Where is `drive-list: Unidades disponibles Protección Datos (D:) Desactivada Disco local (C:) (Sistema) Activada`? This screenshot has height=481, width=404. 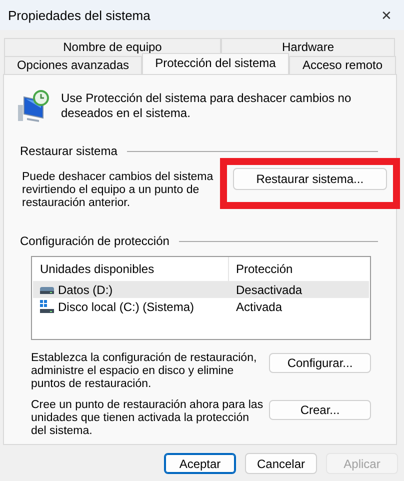 drive-list: Unidades disponibles Protección Datos (D:) Desactivada Disco local (C:) (Sistema) Activada is located at coordinates (201, 298).